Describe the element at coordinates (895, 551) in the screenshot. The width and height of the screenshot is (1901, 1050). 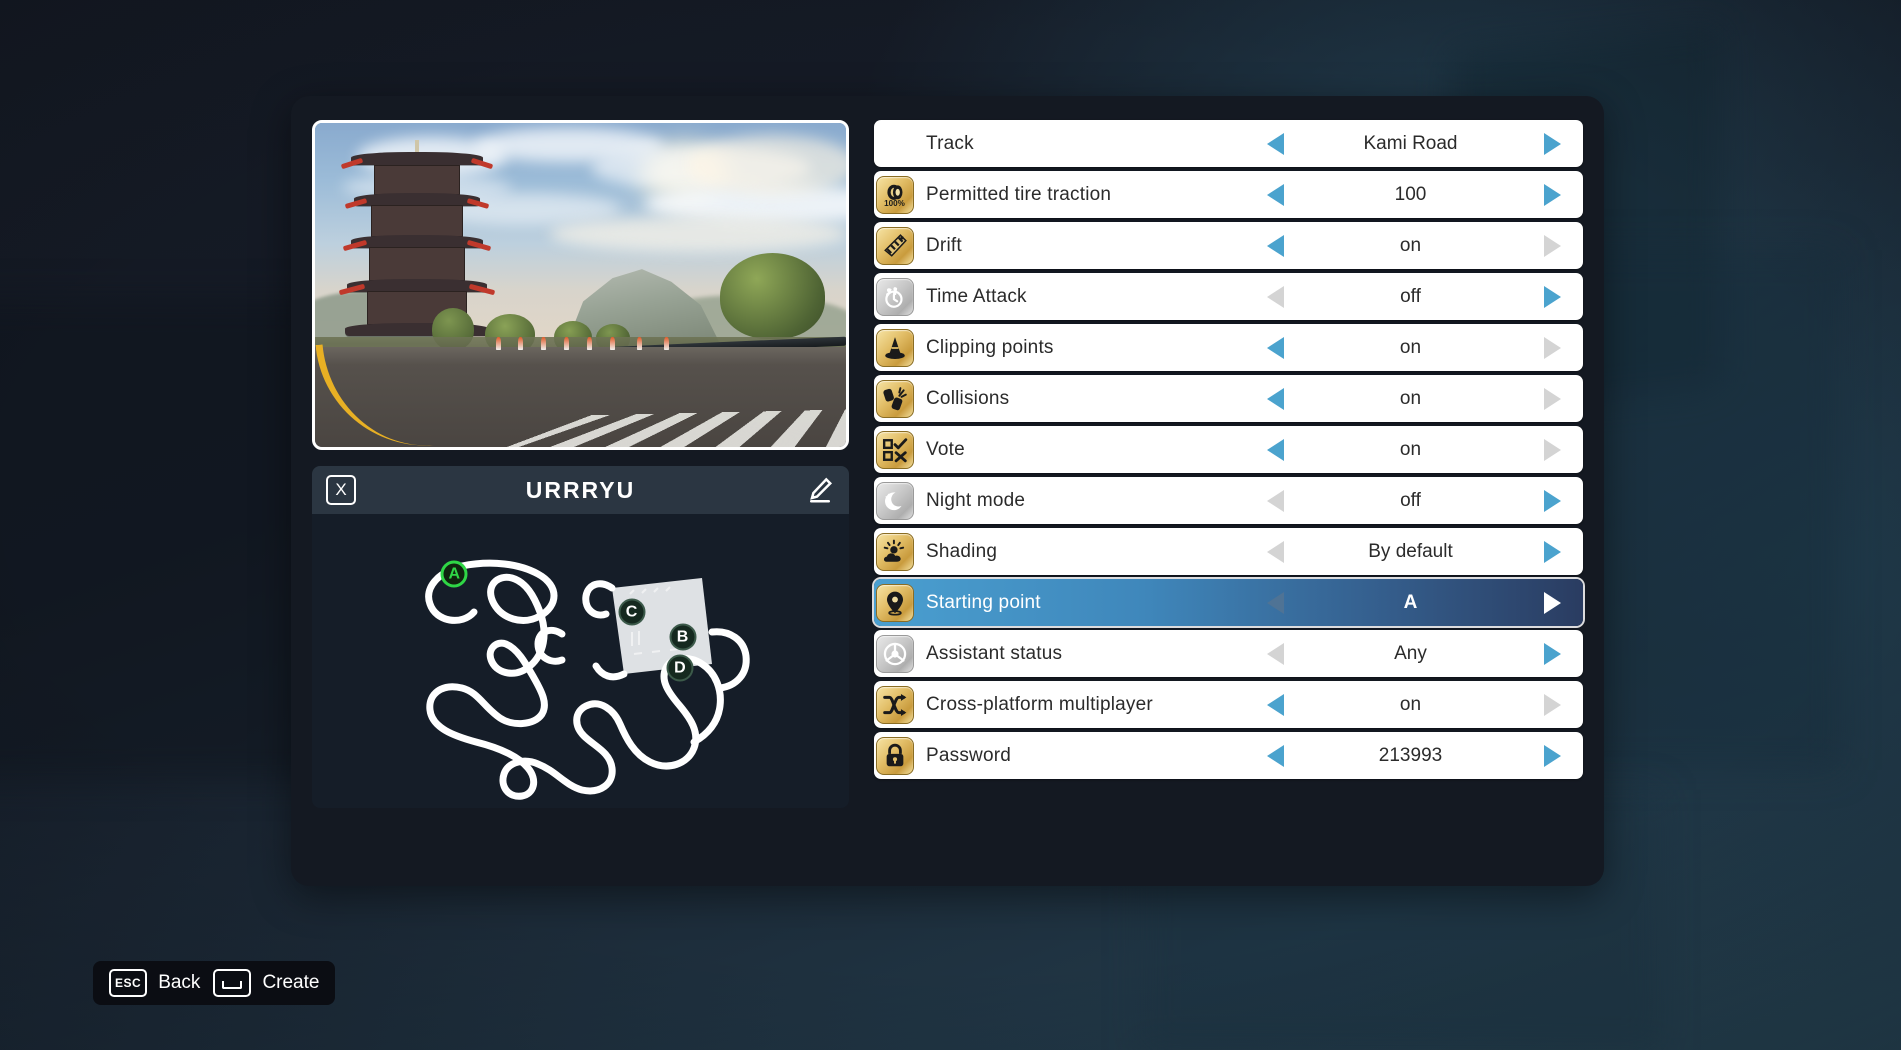
I see `sun-cloud-icon` at that location.